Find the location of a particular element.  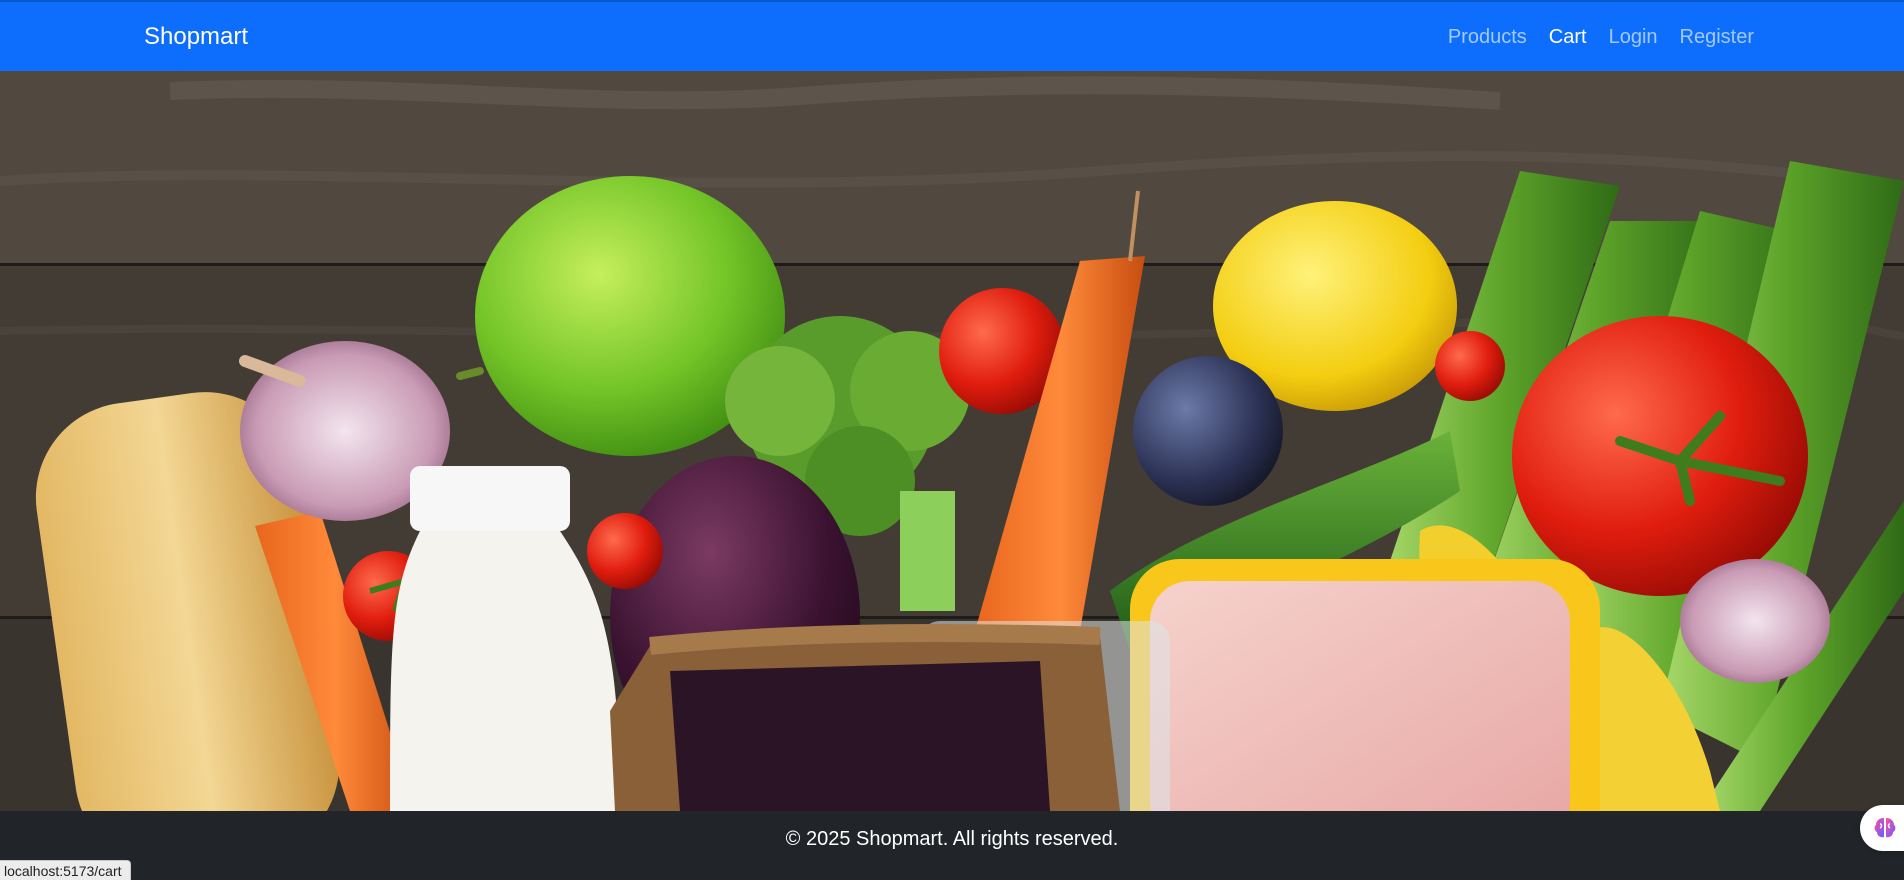

footer: © 2025 Shopmart. All rights reserved. is located at coordinates (952, 845).